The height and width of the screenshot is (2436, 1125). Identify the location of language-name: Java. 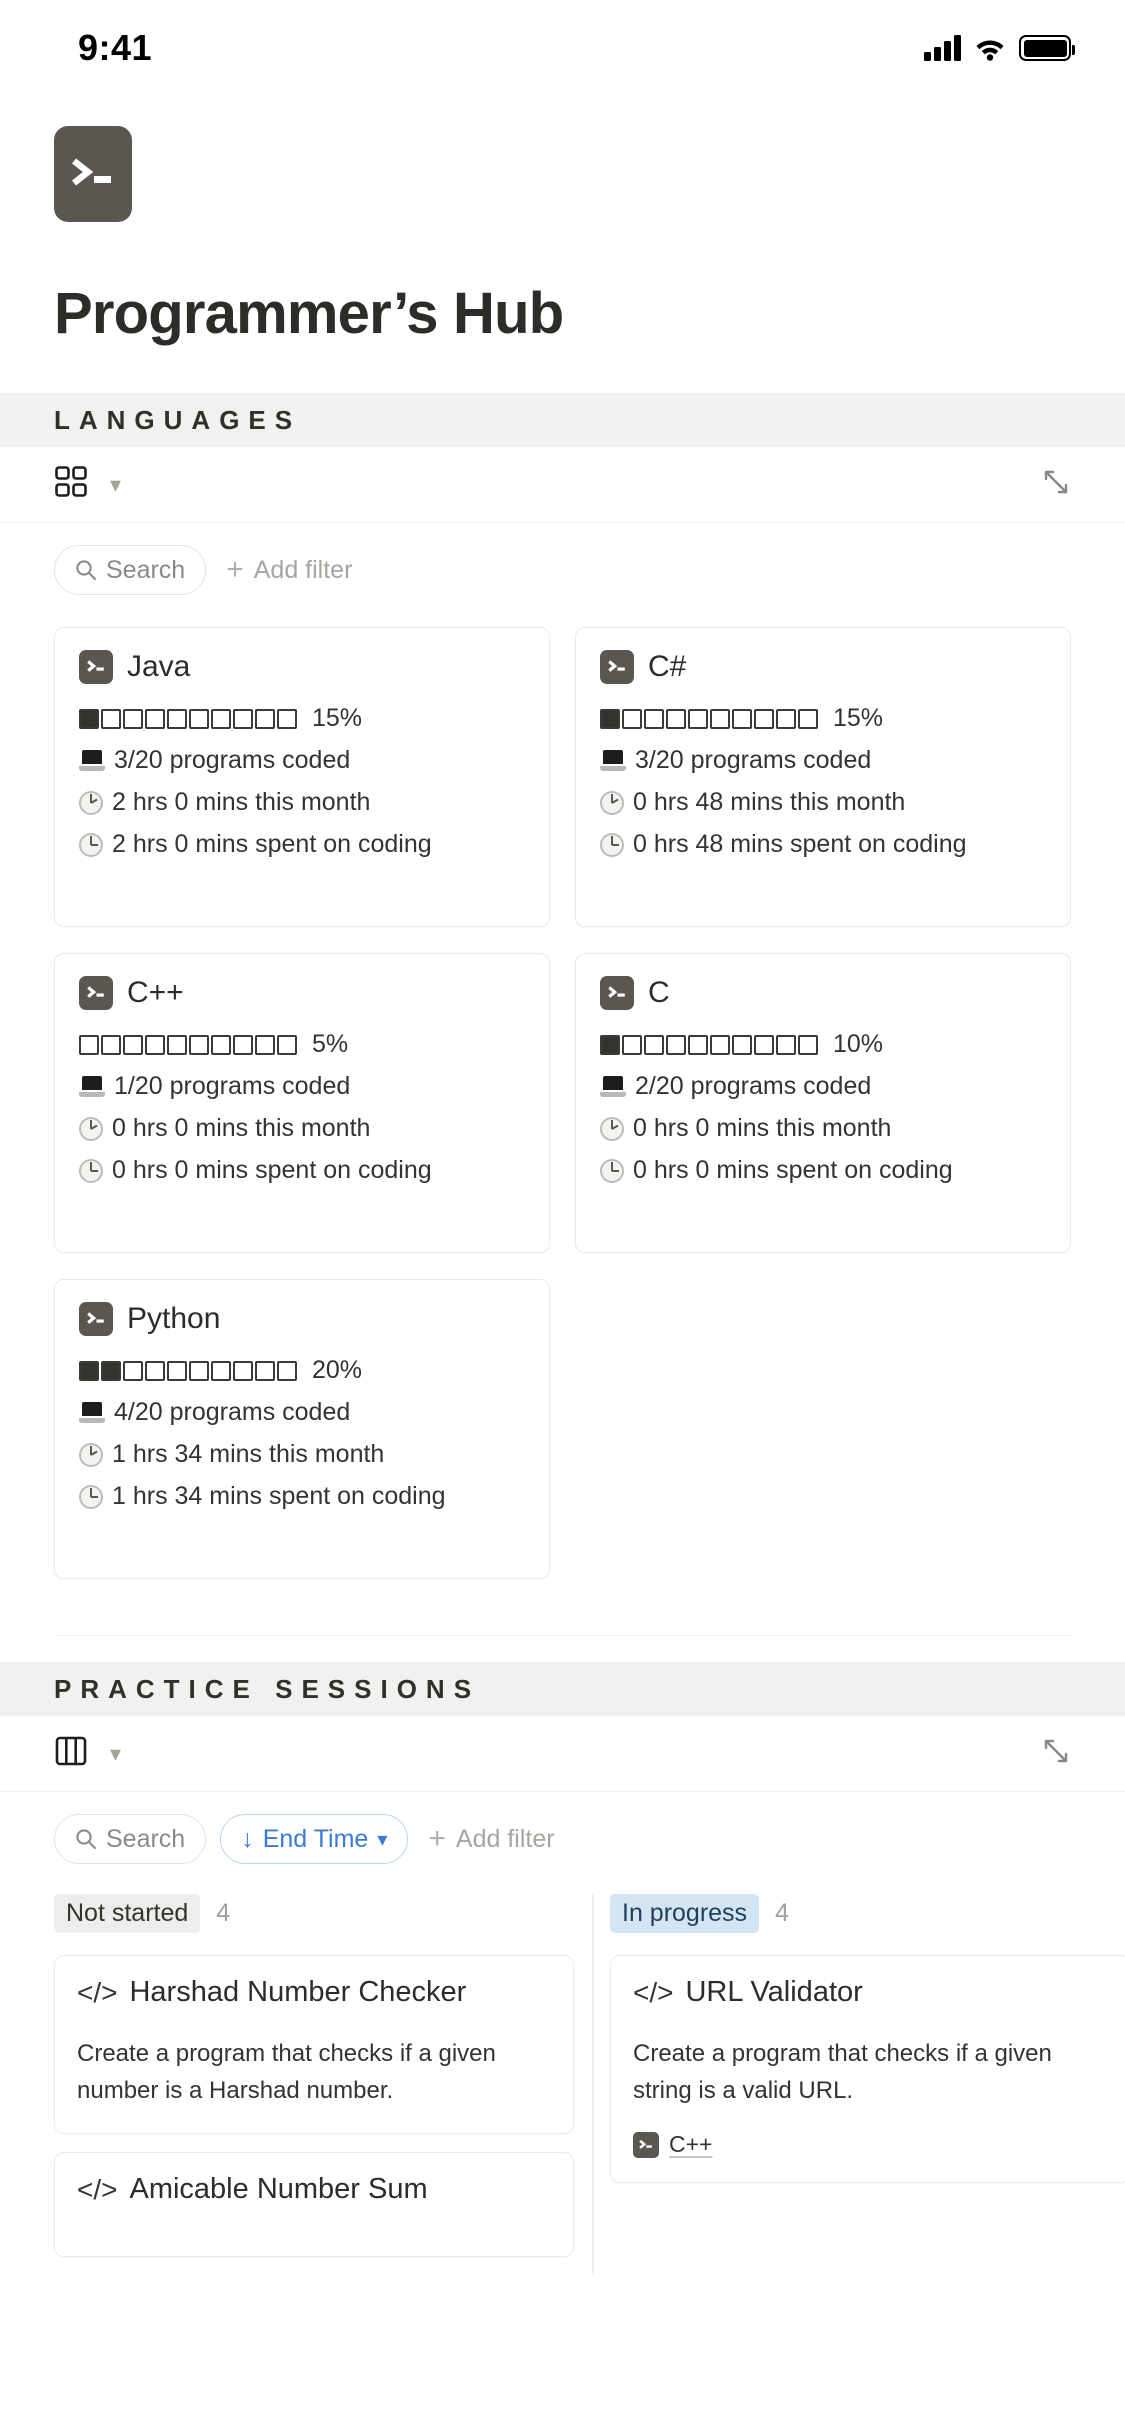
(159, 666).